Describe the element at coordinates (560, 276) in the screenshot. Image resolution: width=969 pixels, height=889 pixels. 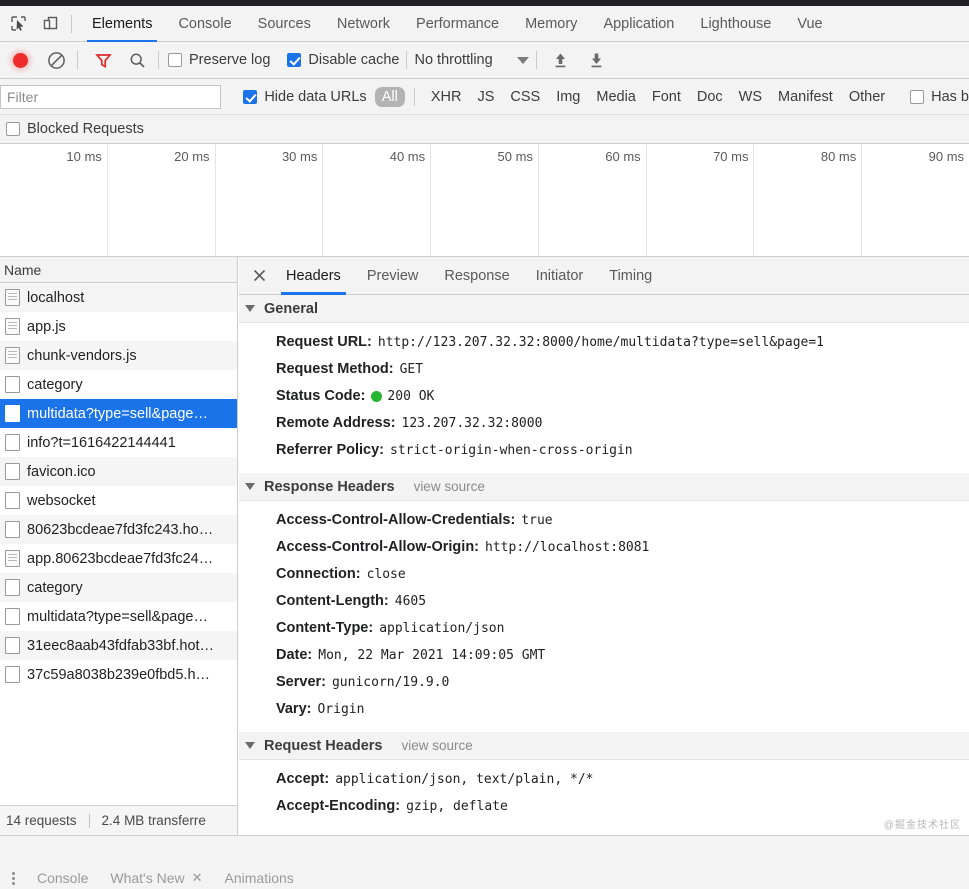
I see `detail-tab-initiator: Initiator` at that location.